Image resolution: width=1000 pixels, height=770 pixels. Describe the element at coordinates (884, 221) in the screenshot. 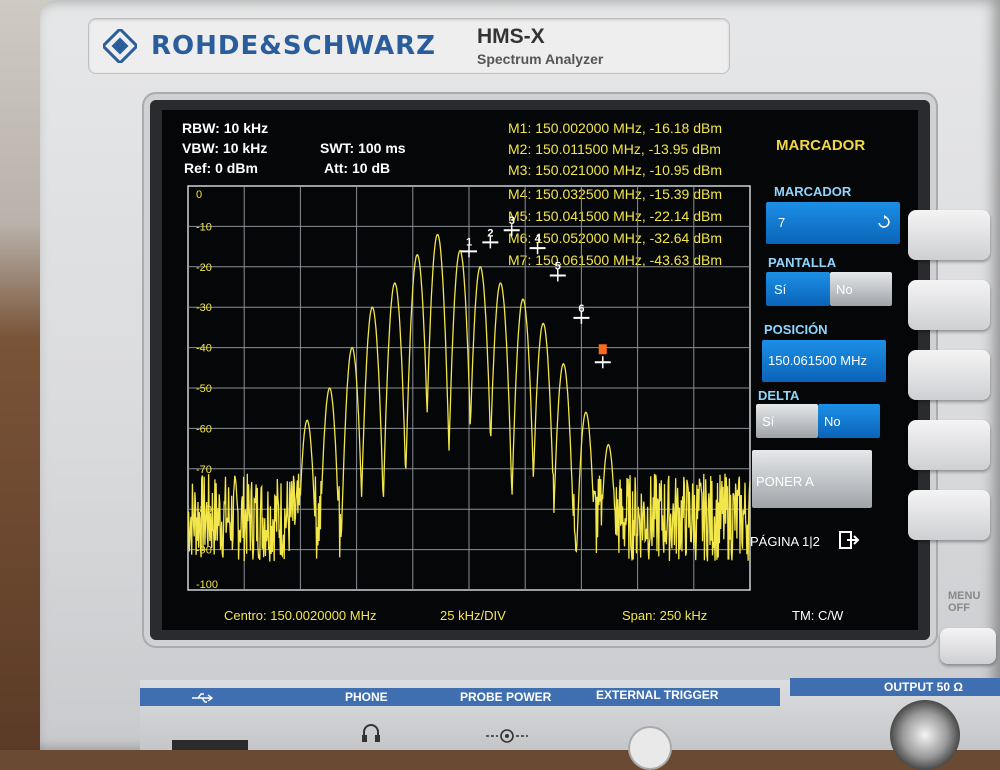

I see `rotary-knob-icon` at that location.